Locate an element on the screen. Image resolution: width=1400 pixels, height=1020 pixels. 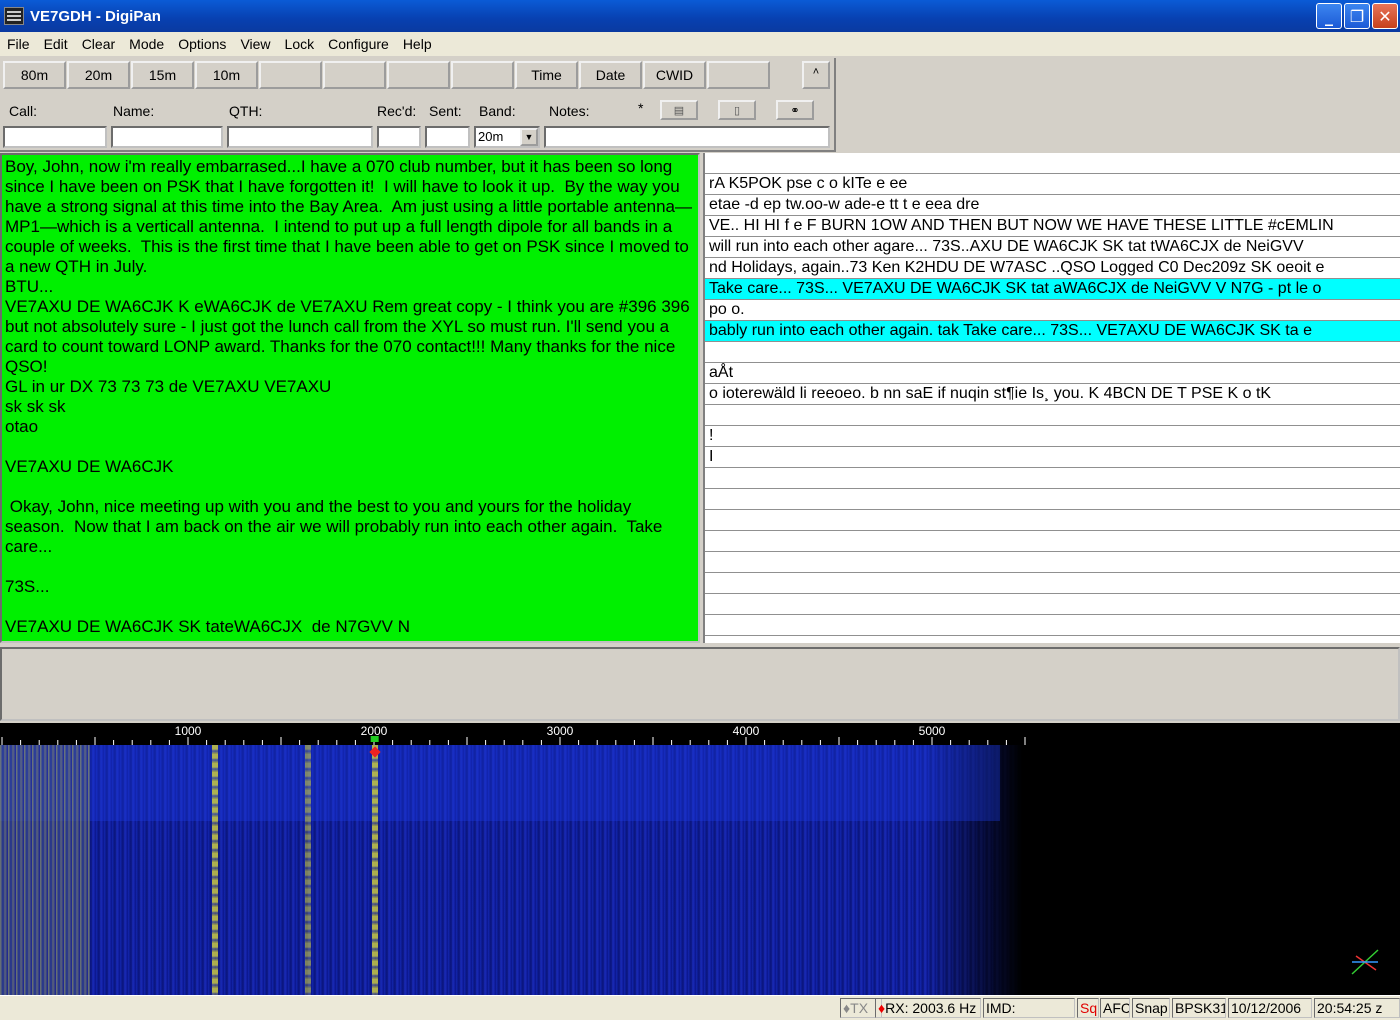
menu-mode: Mode is located at coordinates (146, 44).